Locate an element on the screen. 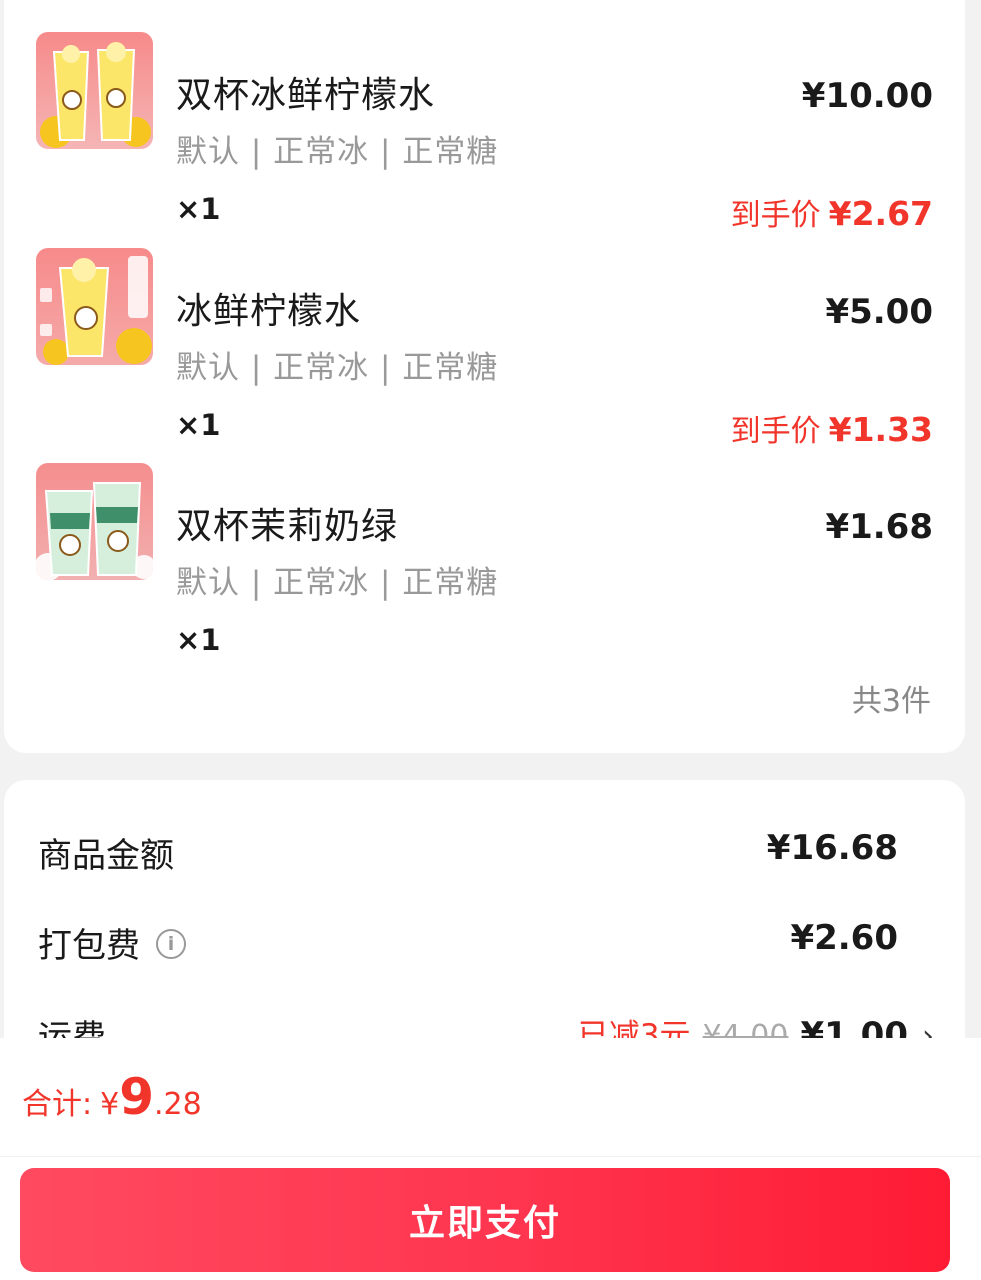 The image size is (981, 1280). item-price: ¥10.00 is located at coordinates (867, 96).